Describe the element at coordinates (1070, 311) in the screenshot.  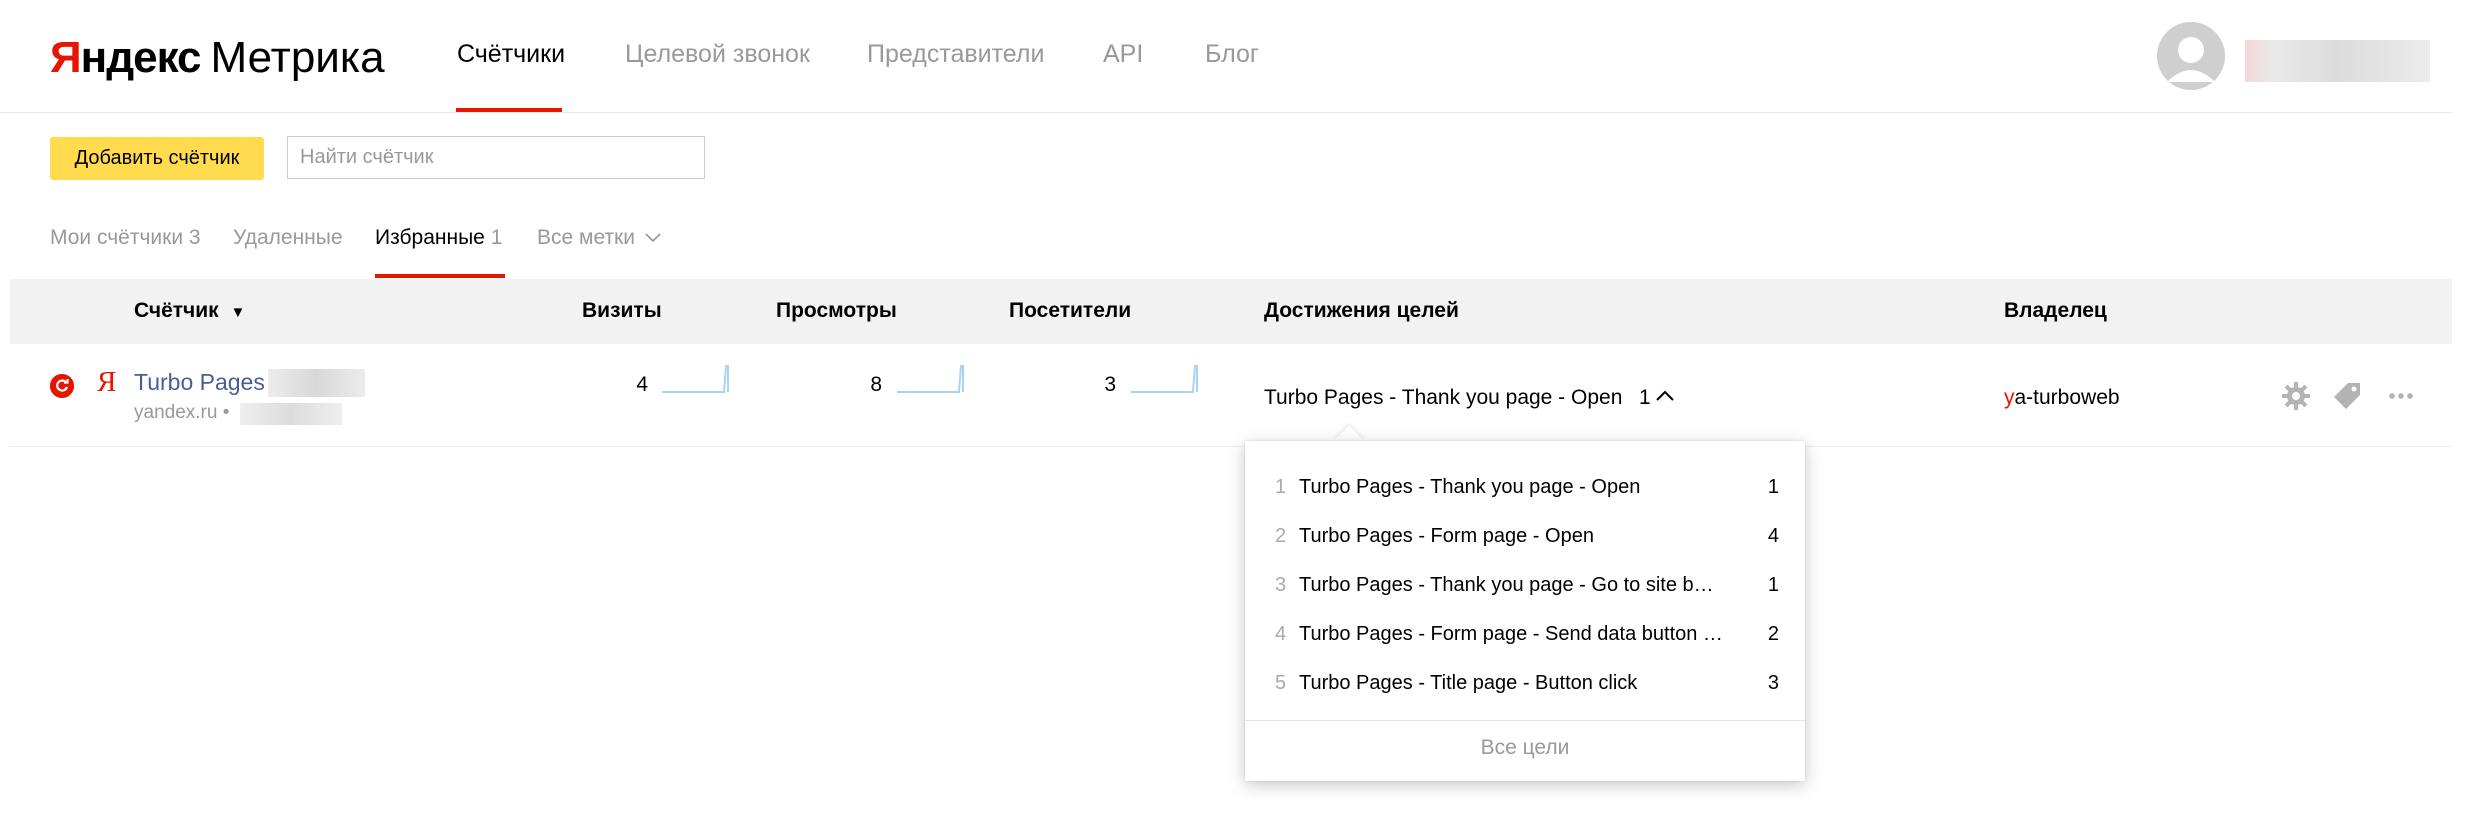
I see `column-visitors: Посетители` at that location.